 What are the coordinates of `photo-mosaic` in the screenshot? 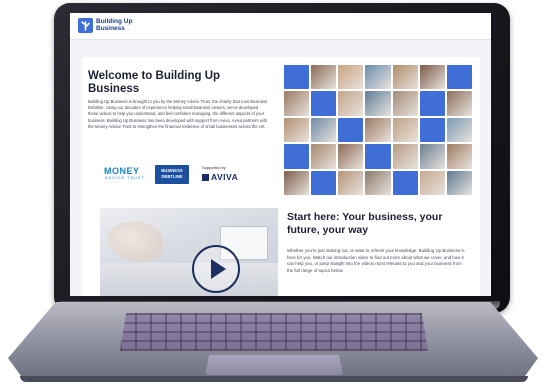 It's located at (378, 130).